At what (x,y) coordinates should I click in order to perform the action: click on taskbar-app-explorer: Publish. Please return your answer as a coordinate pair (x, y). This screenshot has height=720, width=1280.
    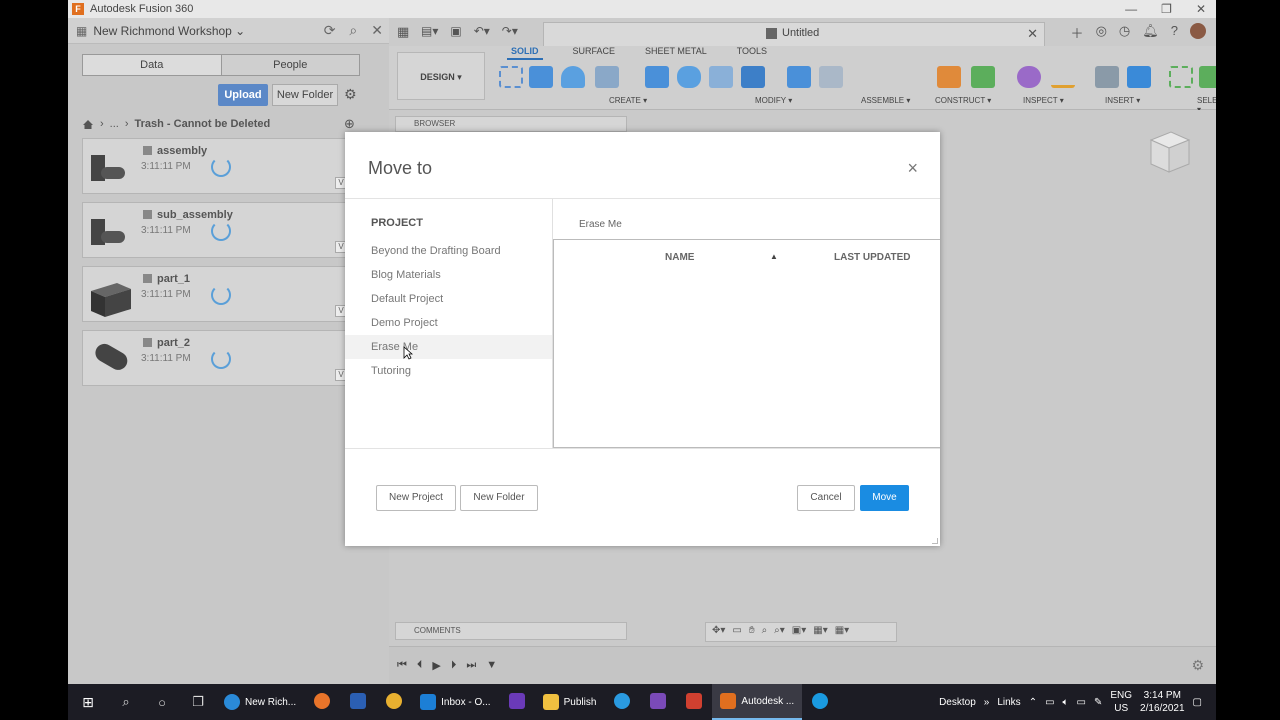
    Looking at the image, I should click on (570, 702).